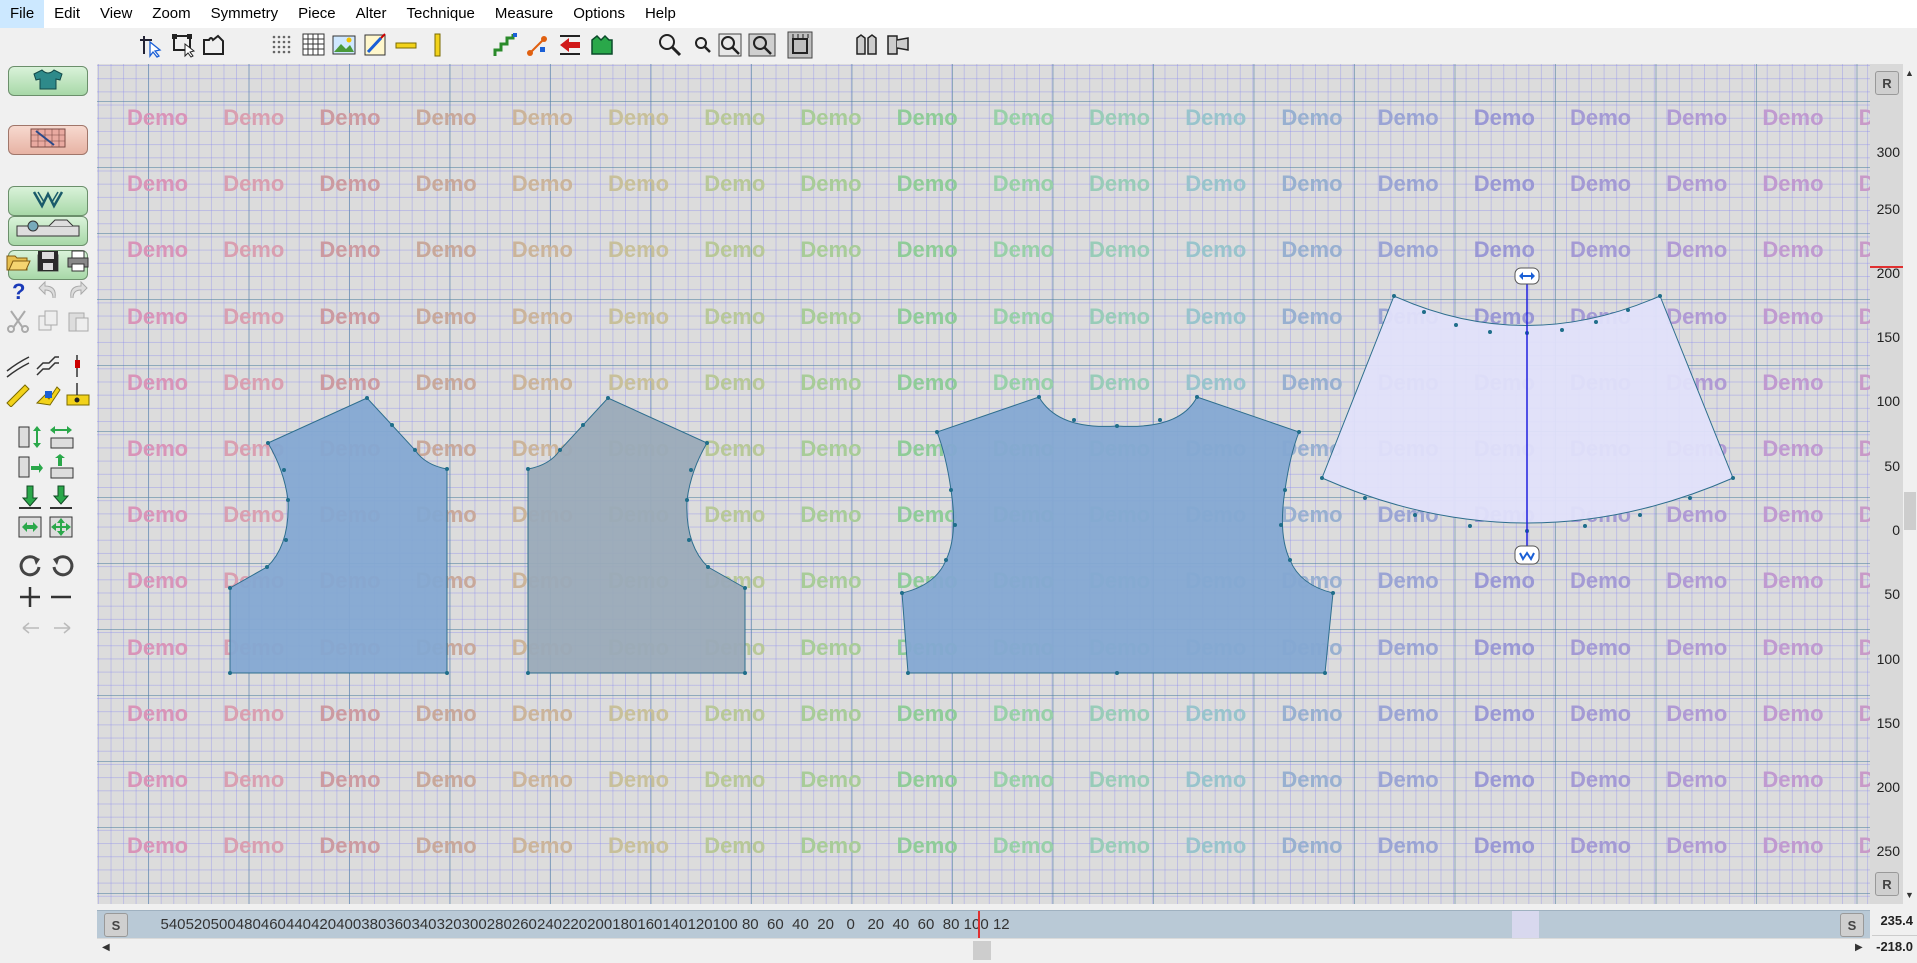 The height and width of the screenshot is (963, 1917). Describe the element at coordinates (600, 924) in the screenshot. I see `hruler-tick: 200` at that location.